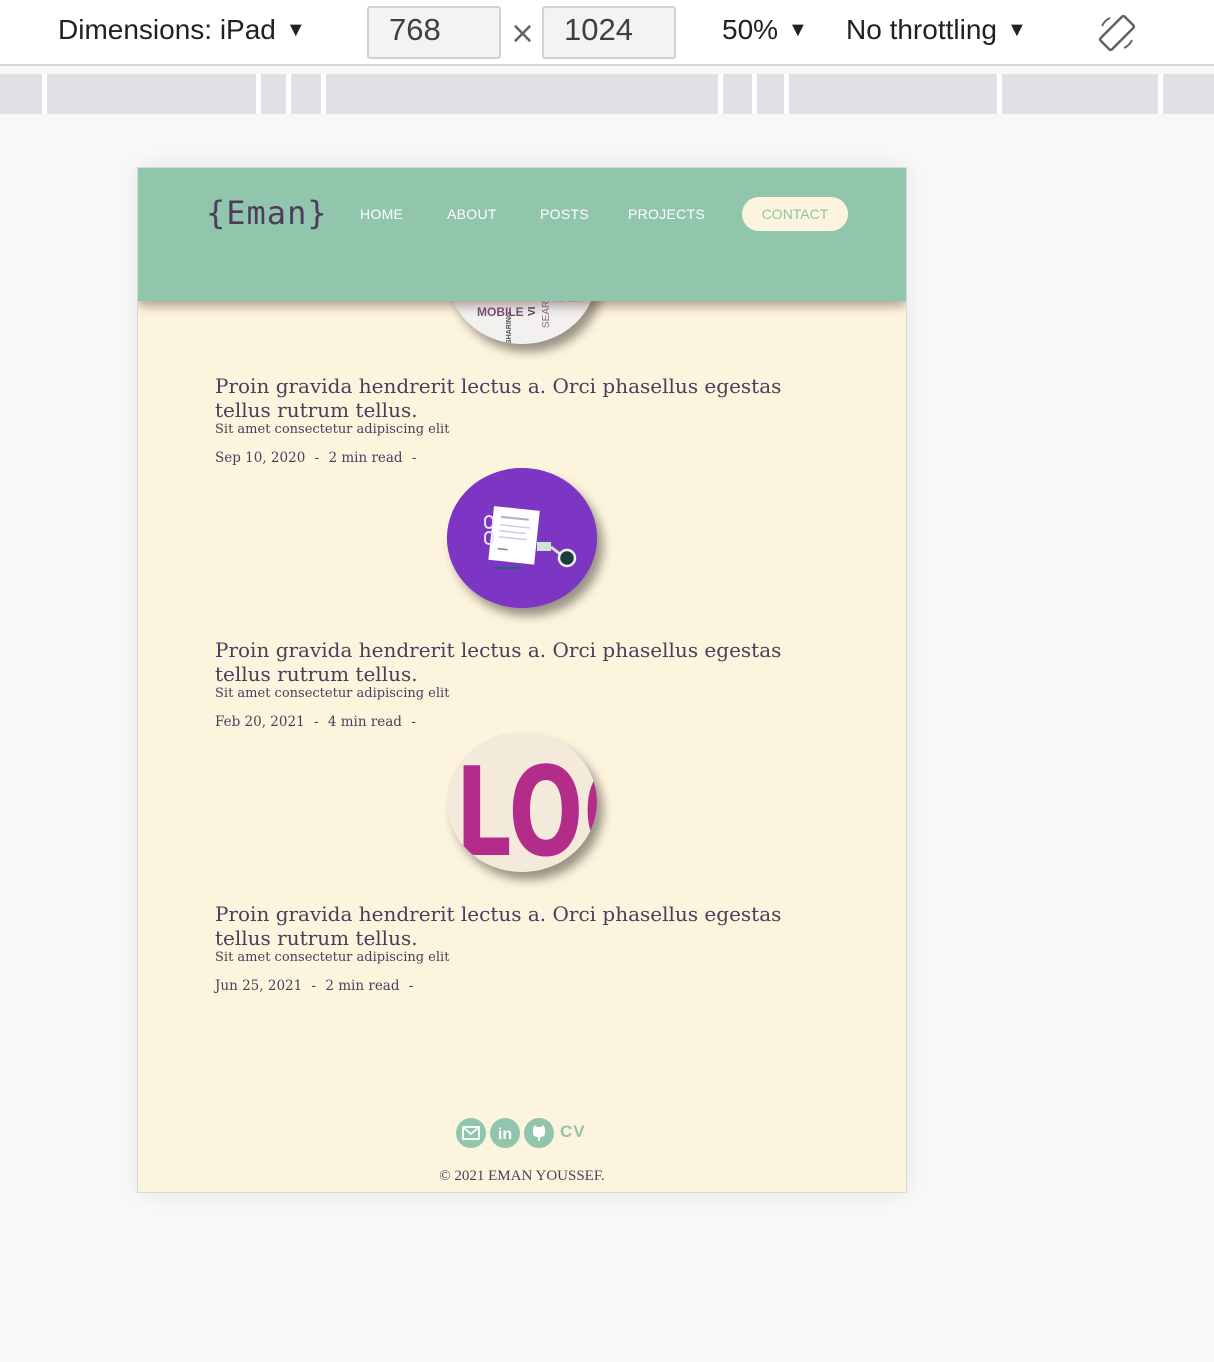 This screenshot has height=1362, width=1214. What do you see at coordinates (259, 986) in the screenshot?
I see `post-date: Jun 25, 2021` at bounding box center [259, 986].